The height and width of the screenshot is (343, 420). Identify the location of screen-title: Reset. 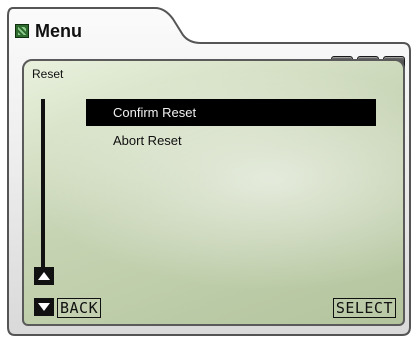
(48, 74).